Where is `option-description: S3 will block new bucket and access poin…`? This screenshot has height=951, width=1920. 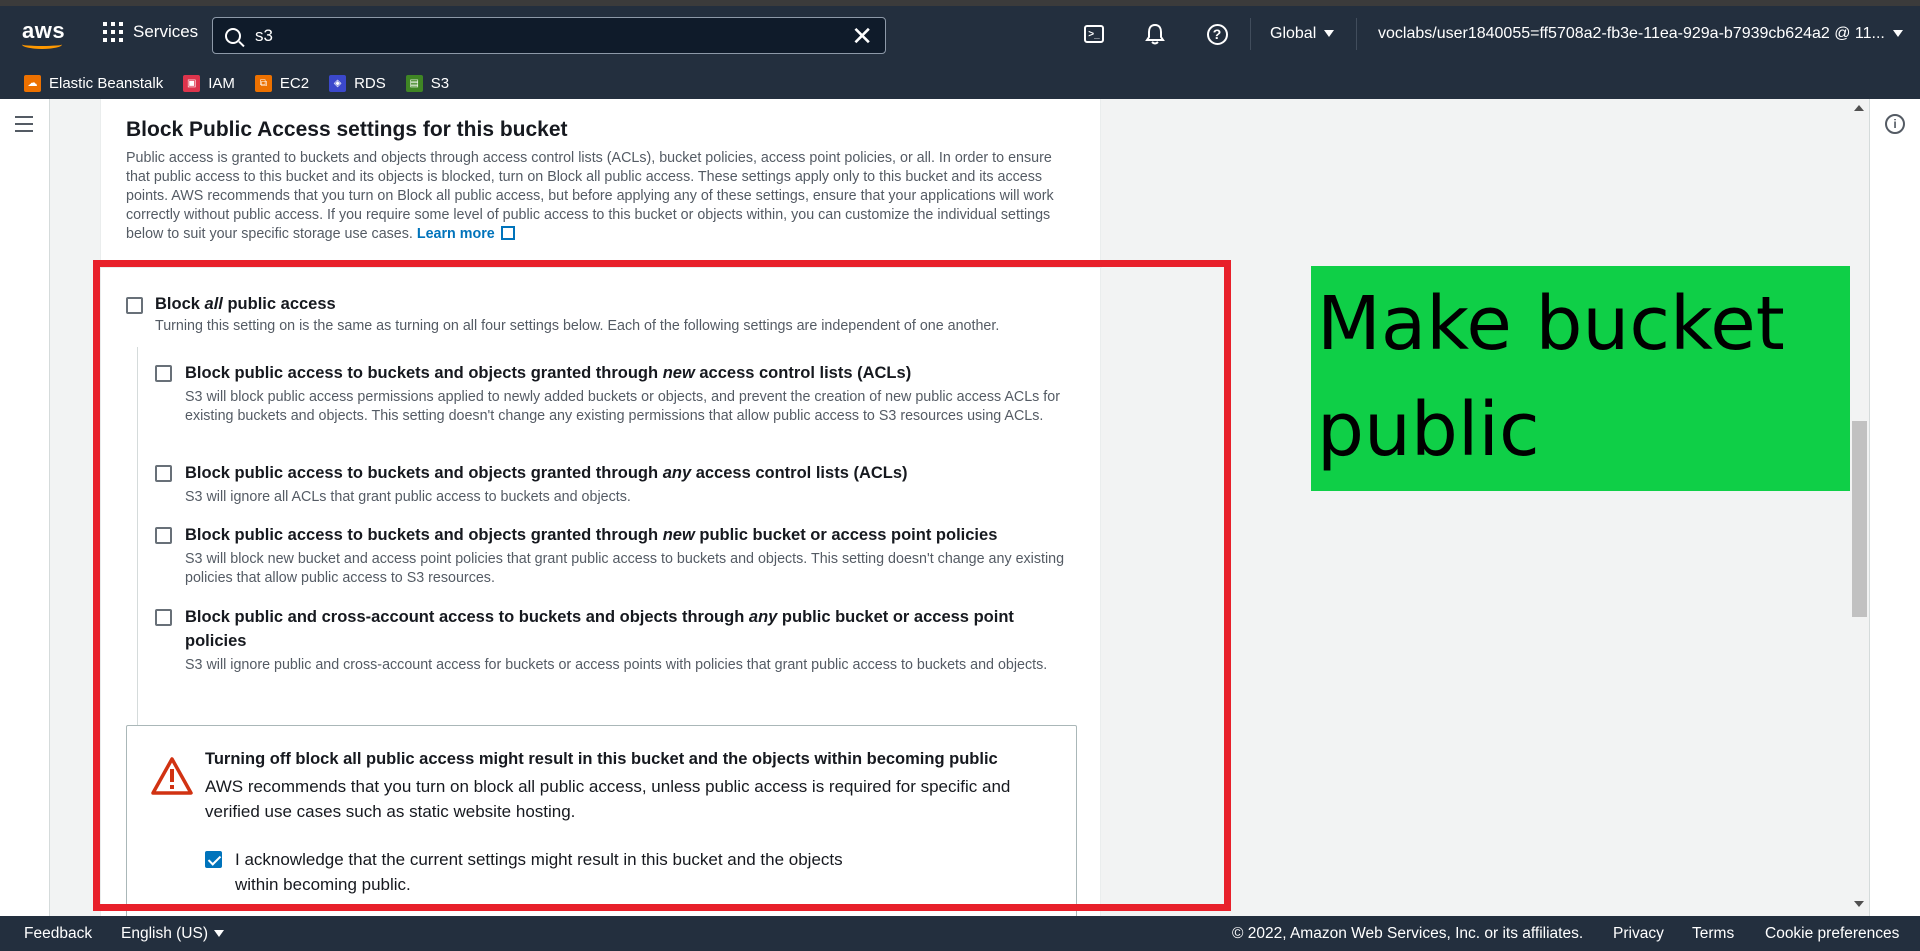 option-description: S3 will block new bucket and access poin… is located at coordinates (625, 568).